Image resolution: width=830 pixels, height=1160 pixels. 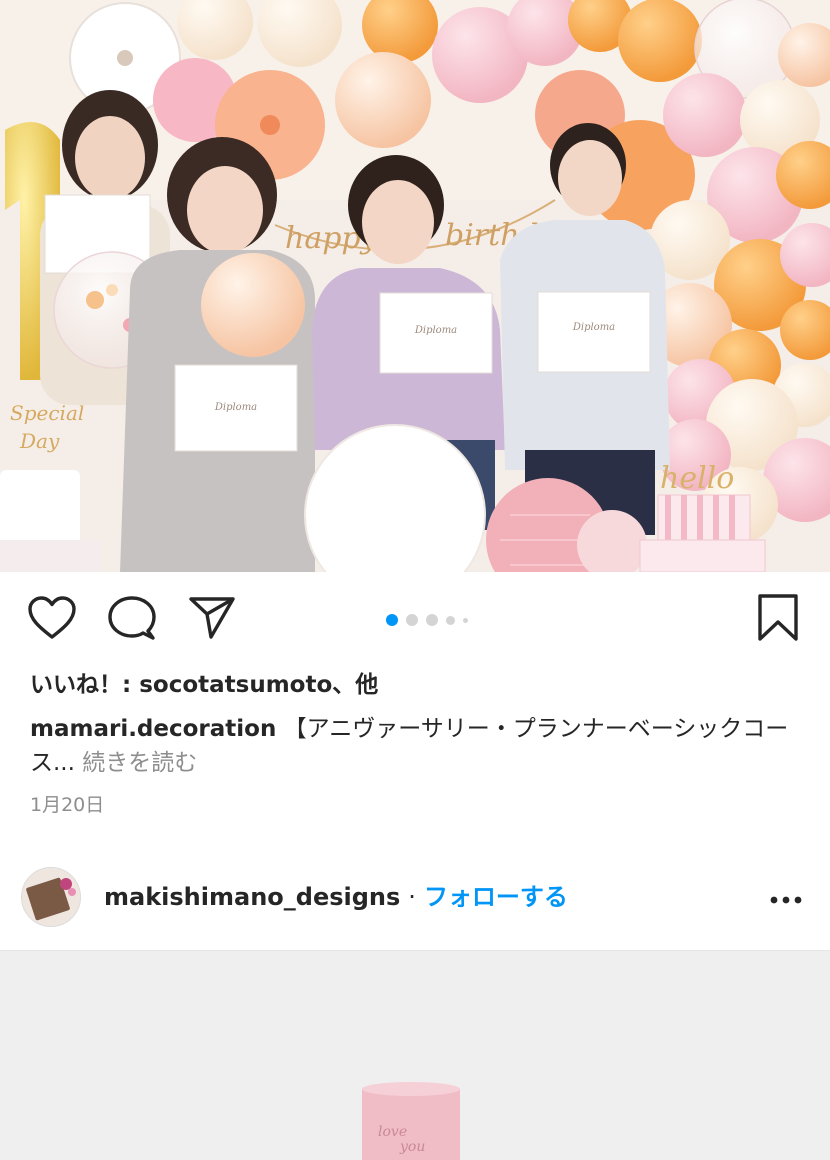 I want to click on save-button, so click(x=778, y=620).